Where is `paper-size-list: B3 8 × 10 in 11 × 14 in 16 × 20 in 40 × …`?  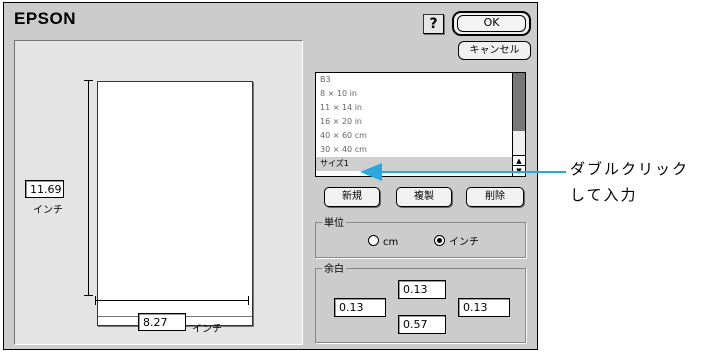 paper-size-list: B3 8 × 10 in 11 × 14 in 16 × 20 in 40 × … is located at coordinates (420, 124).